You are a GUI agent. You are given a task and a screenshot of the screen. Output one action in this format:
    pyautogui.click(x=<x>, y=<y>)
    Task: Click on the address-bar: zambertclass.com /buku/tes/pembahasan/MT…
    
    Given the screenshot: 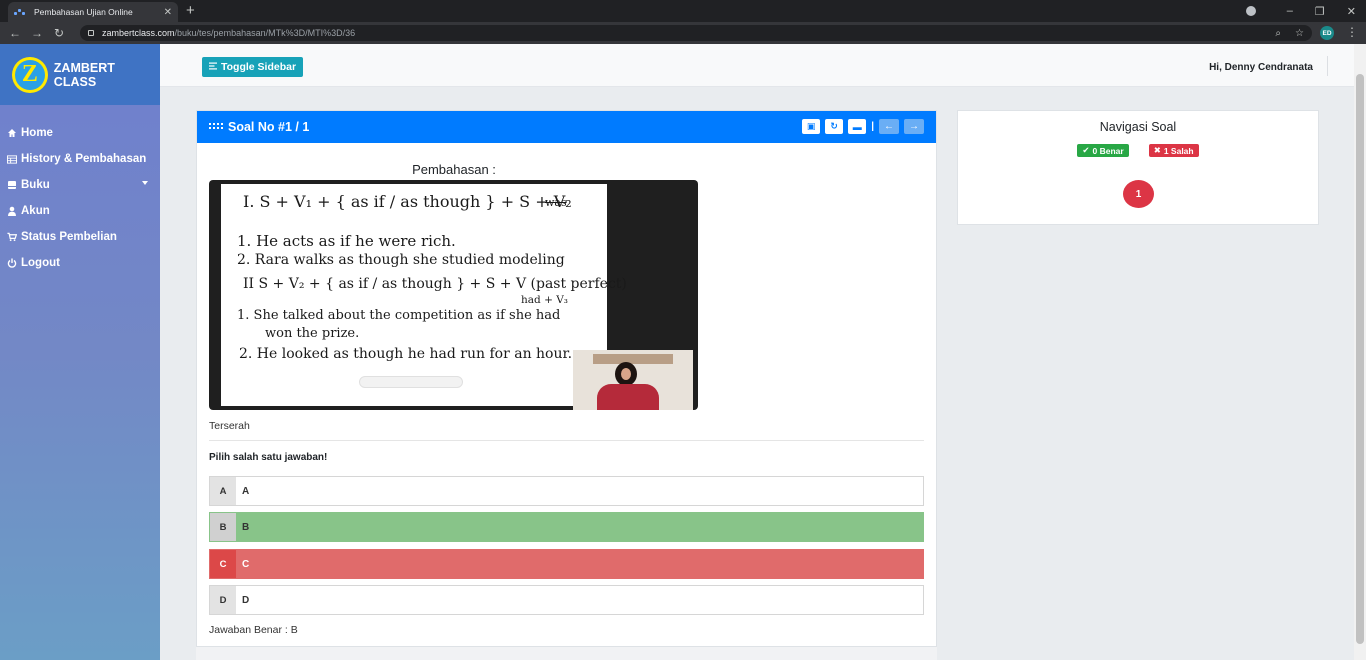 What is the action you would take?
    pyautogui.click(x=696, y=33)
    